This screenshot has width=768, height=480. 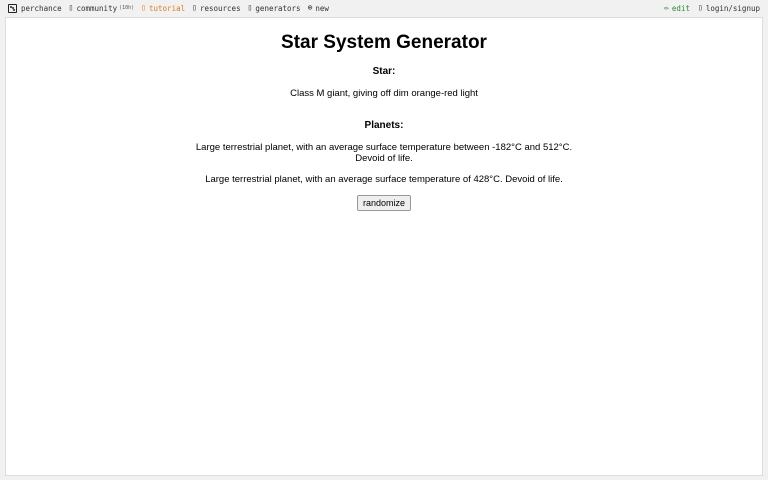 I want to click on nav-right: ✏ edit ▯ login/signup, so click(x=708, y=8).